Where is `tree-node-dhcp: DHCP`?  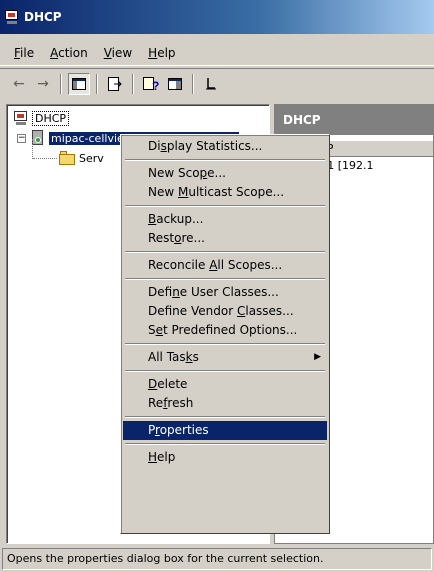
tree-node-dhcp: DHCP is located at coordinates (41, 118).